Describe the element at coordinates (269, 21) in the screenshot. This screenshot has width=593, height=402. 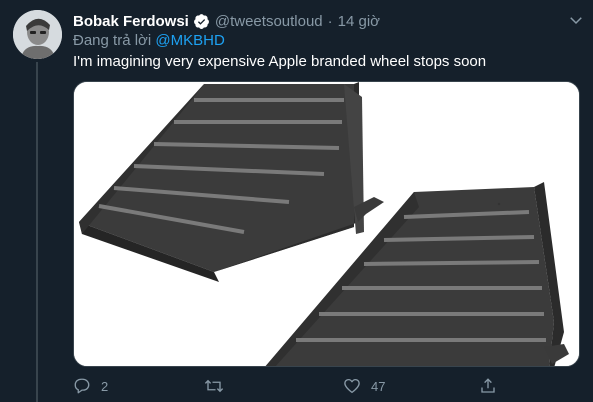
I see `author-handle: @tweetsoutloud` at that location.